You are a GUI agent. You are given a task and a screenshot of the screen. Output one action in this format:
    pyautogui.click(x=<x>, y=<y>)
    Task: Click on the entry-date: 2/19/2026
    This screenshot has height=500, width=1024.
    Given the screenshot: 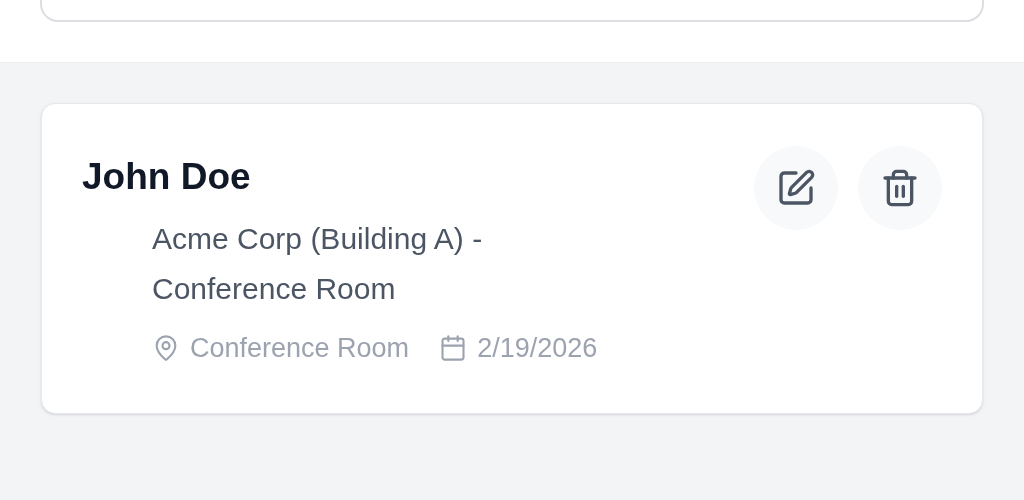 What is the action you would take?
    pyautogui.click(x=537, y=348)
    